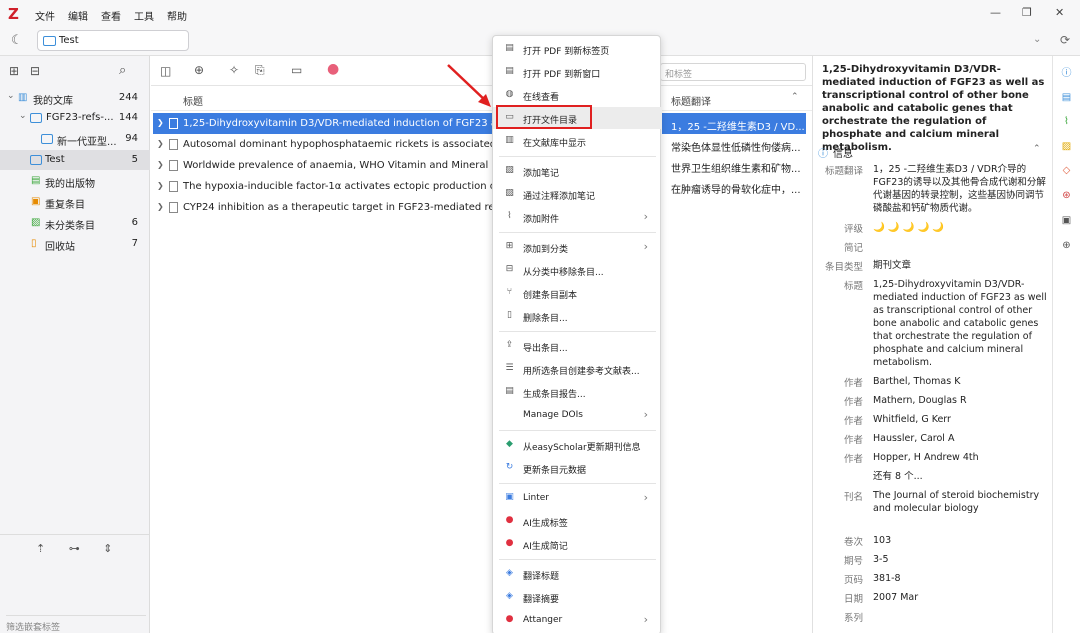  I want to click on menu-tools: 工具, so click(144, 15).